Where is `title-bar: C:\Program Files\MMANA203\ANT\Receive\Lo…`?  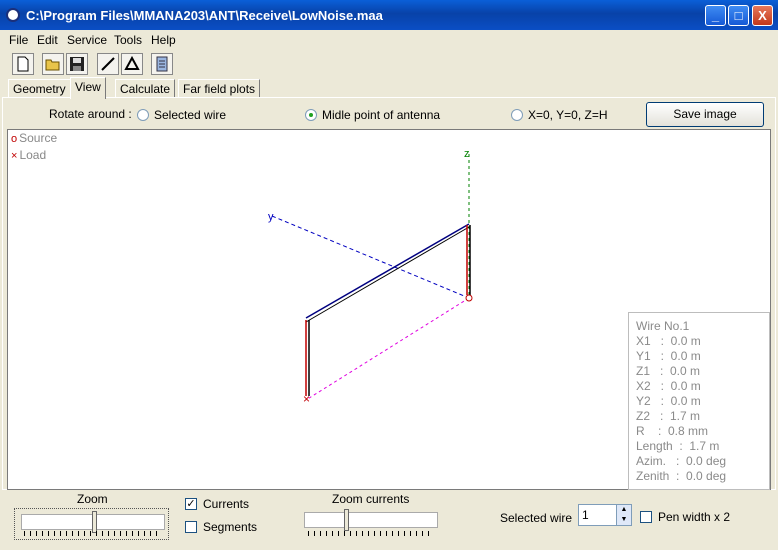 title-bar: C:\Program Files\MMANA203\ANT\Receive\Lo… is located at coordinates (389, 15).